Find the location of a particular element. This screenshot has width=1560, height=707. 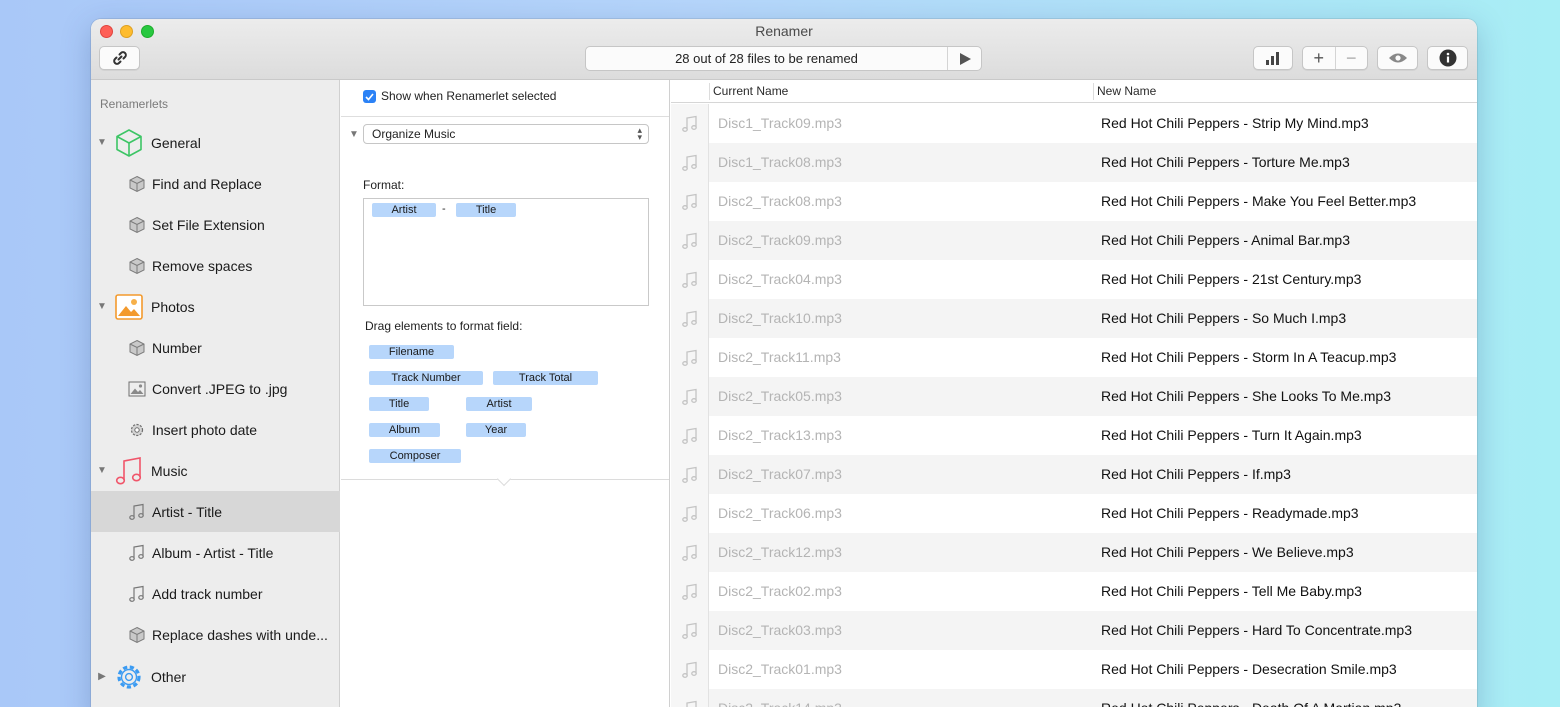

sidebar-item-label: Number is located at coordinates (177, 347).